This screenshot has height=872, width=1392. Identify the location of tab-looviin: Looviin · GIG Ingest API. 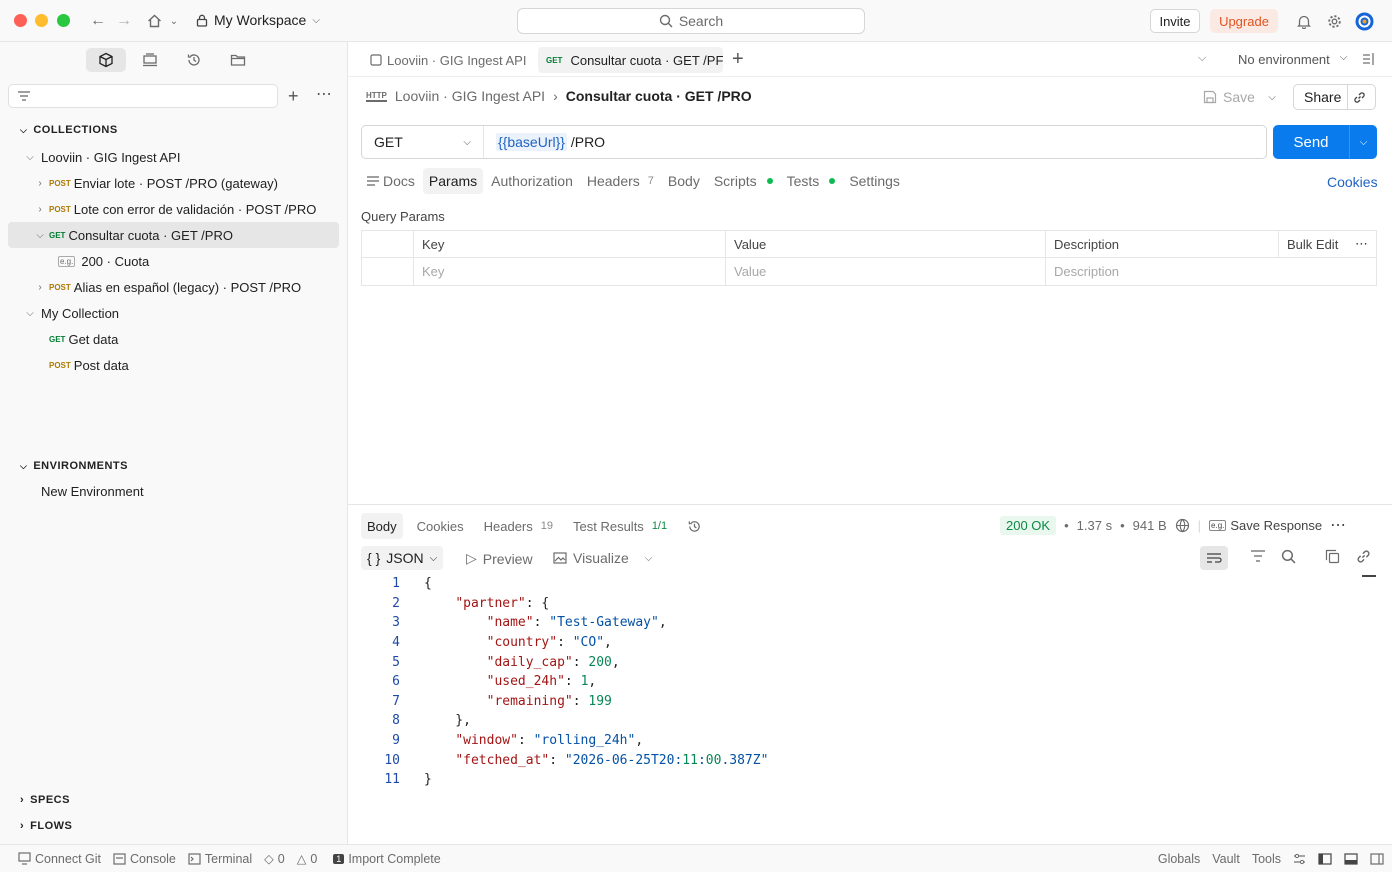
(448, 60).